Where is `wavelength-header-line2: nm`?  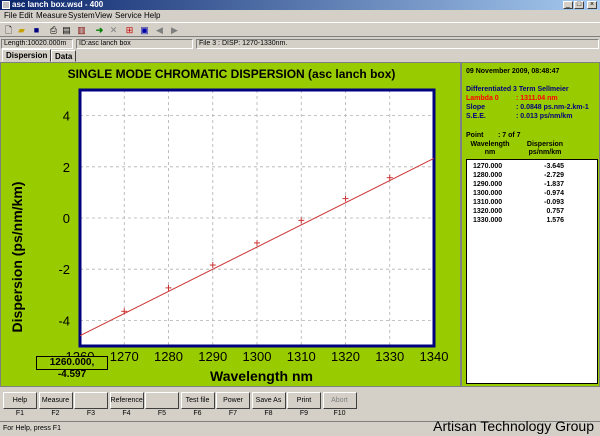 wavelength-header-line2: nm is located at coordinates (490, 152).